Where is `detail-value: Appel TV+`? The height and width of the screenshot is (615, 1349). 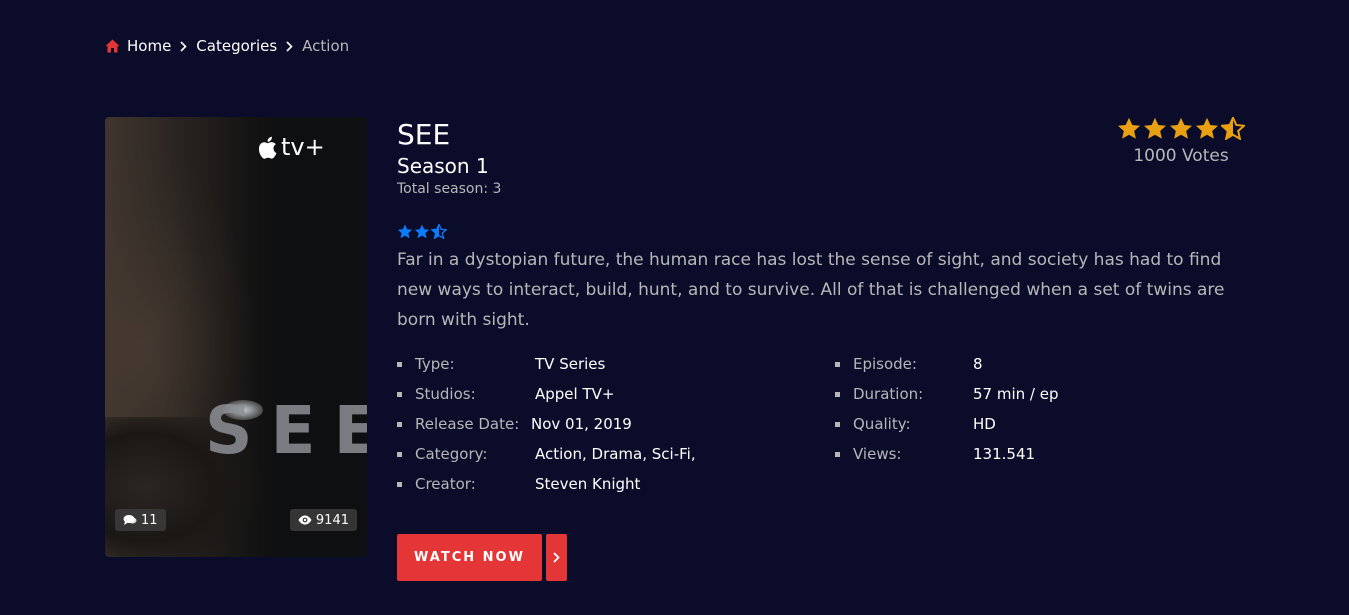 detail-value: Appel TV+ is located at coordinates (575, 394).